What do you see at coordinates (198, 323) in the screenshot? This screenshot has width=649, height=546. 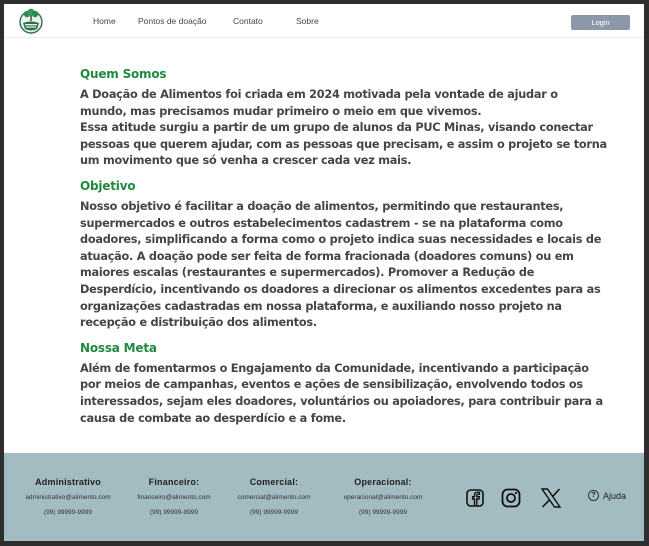 I see `text-line: recepção e distribuição dos alimentos.` at bounding box center [198, 323].